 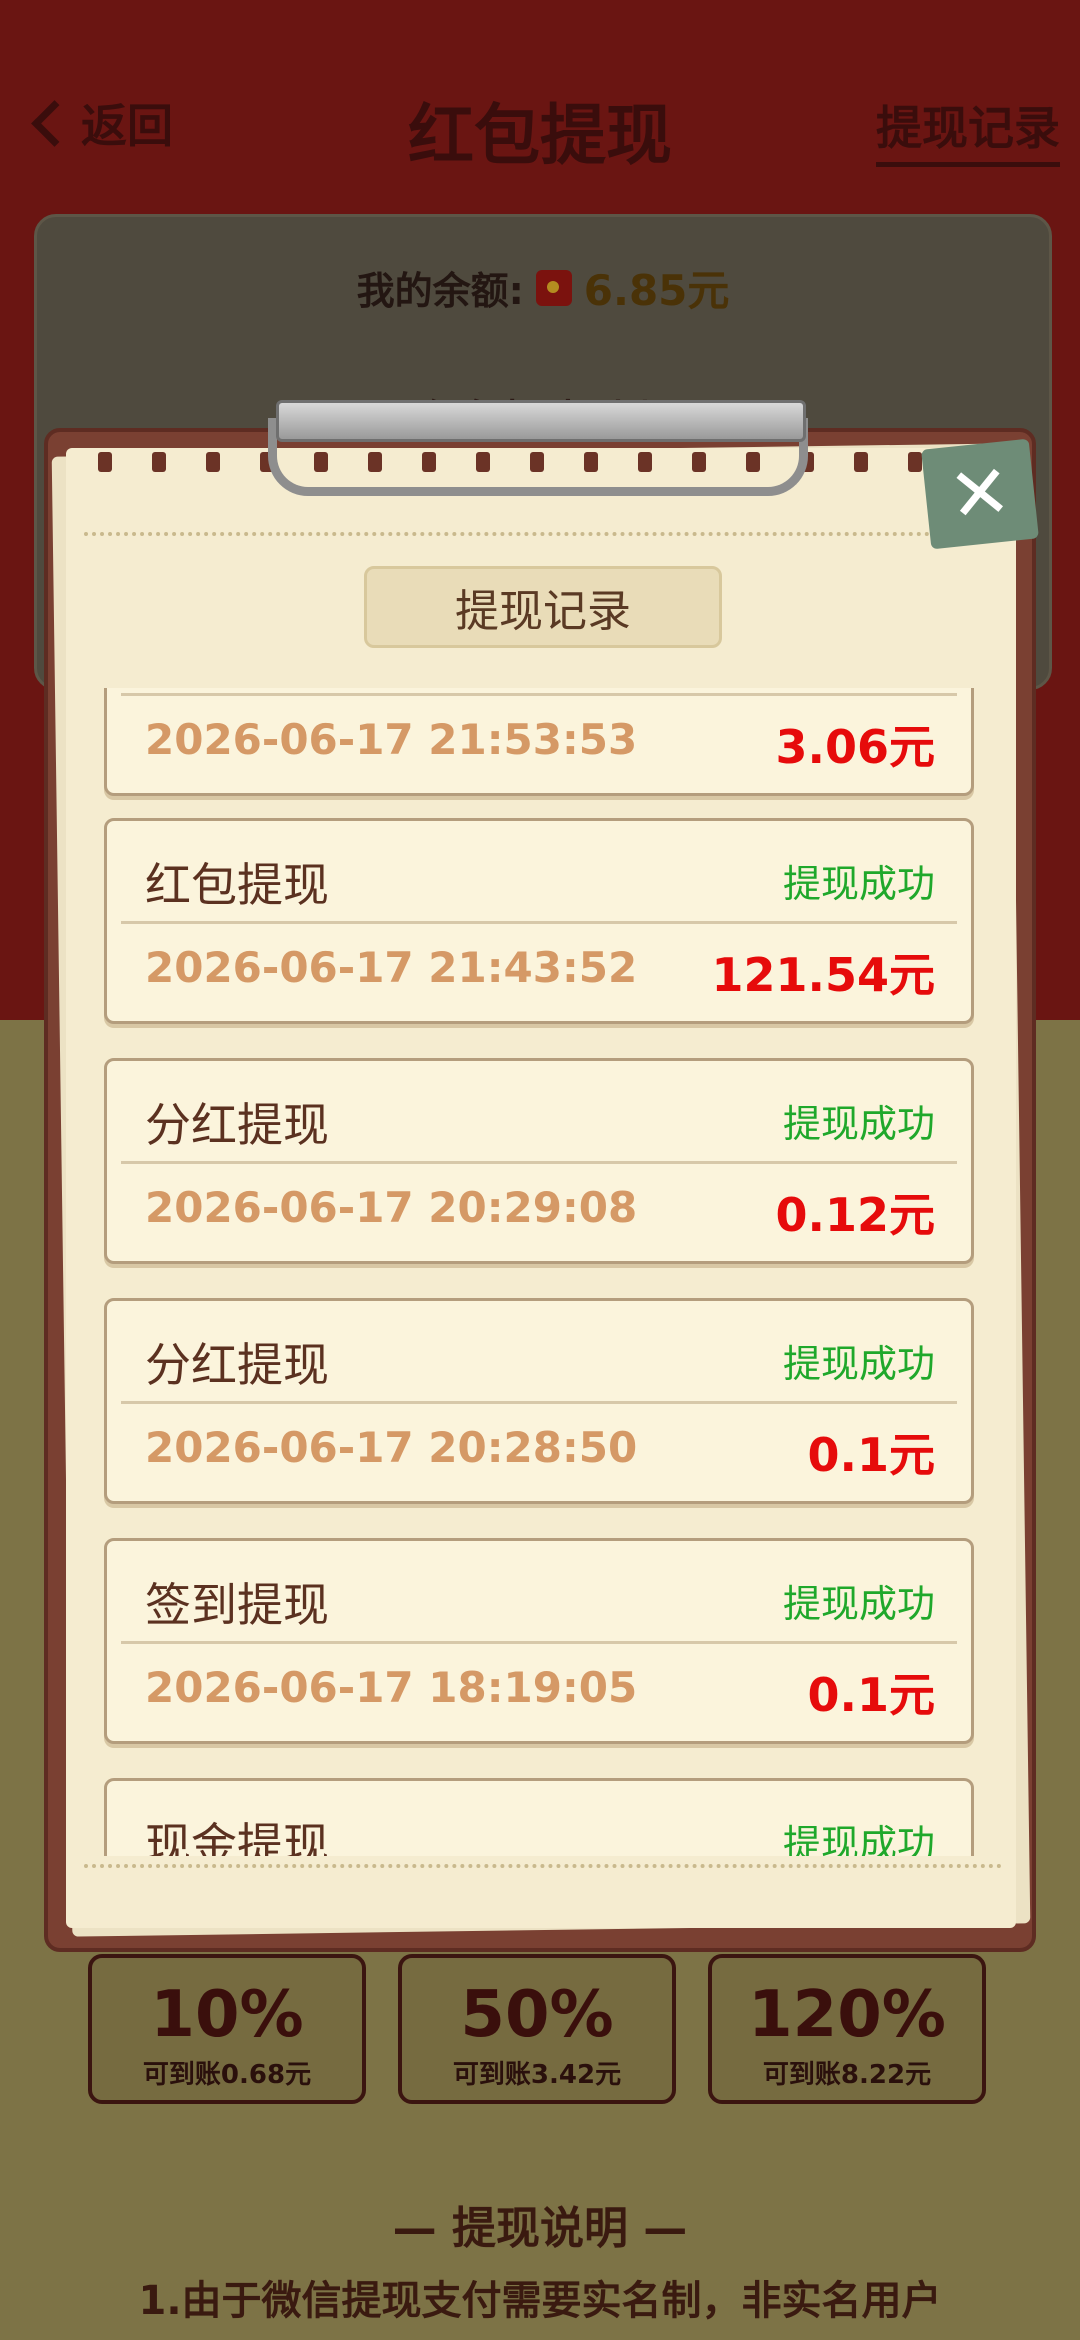 What do you see at coordinates (541, 421) in the screenshot?
I see `clipboard-clip-bar` at bounding box center [541, 421].